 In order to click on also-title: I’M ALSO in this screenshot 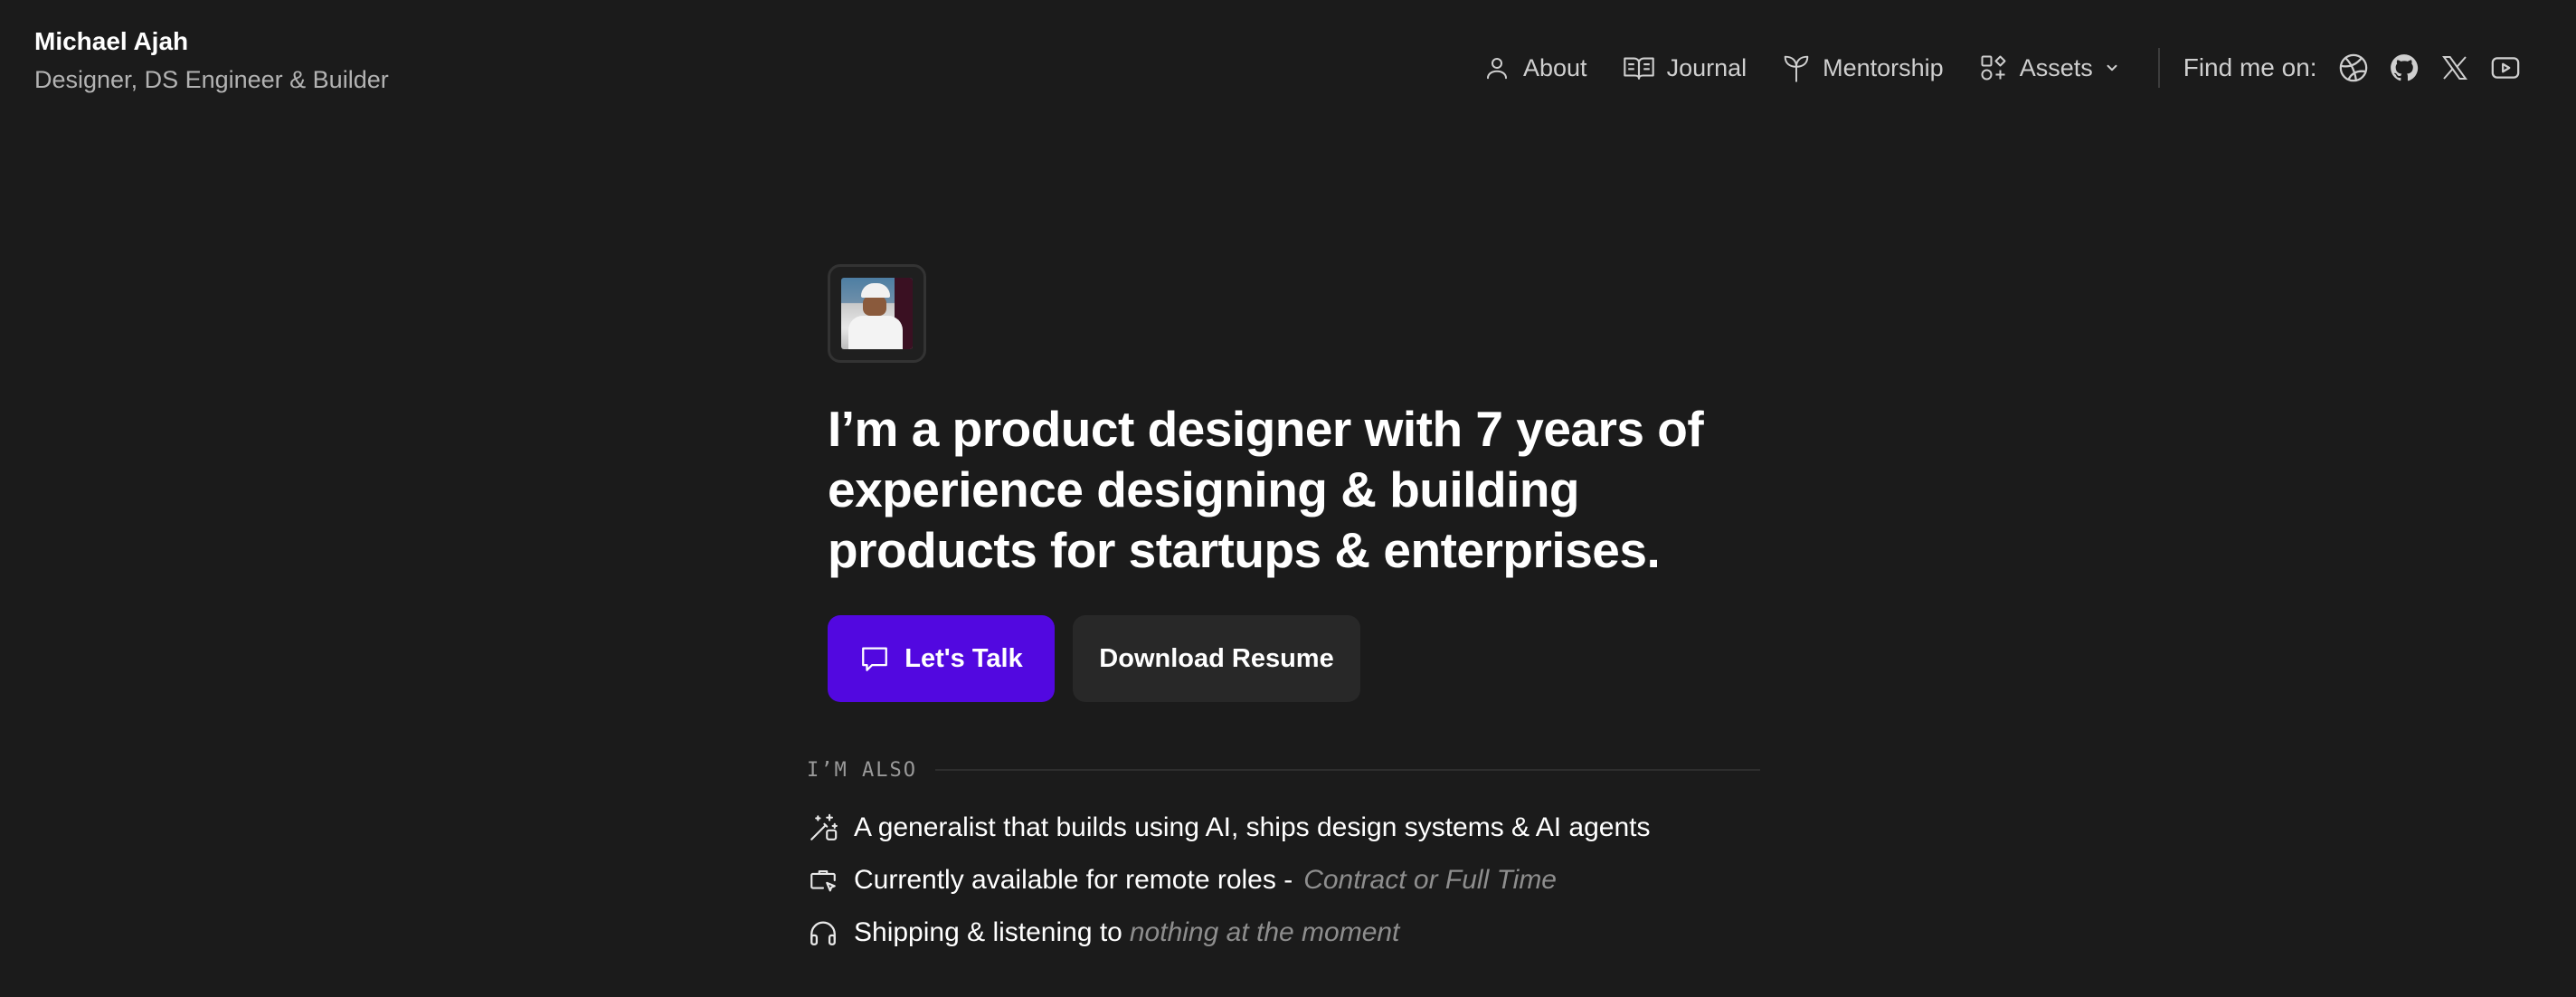, I will do `click(862, 770)`.